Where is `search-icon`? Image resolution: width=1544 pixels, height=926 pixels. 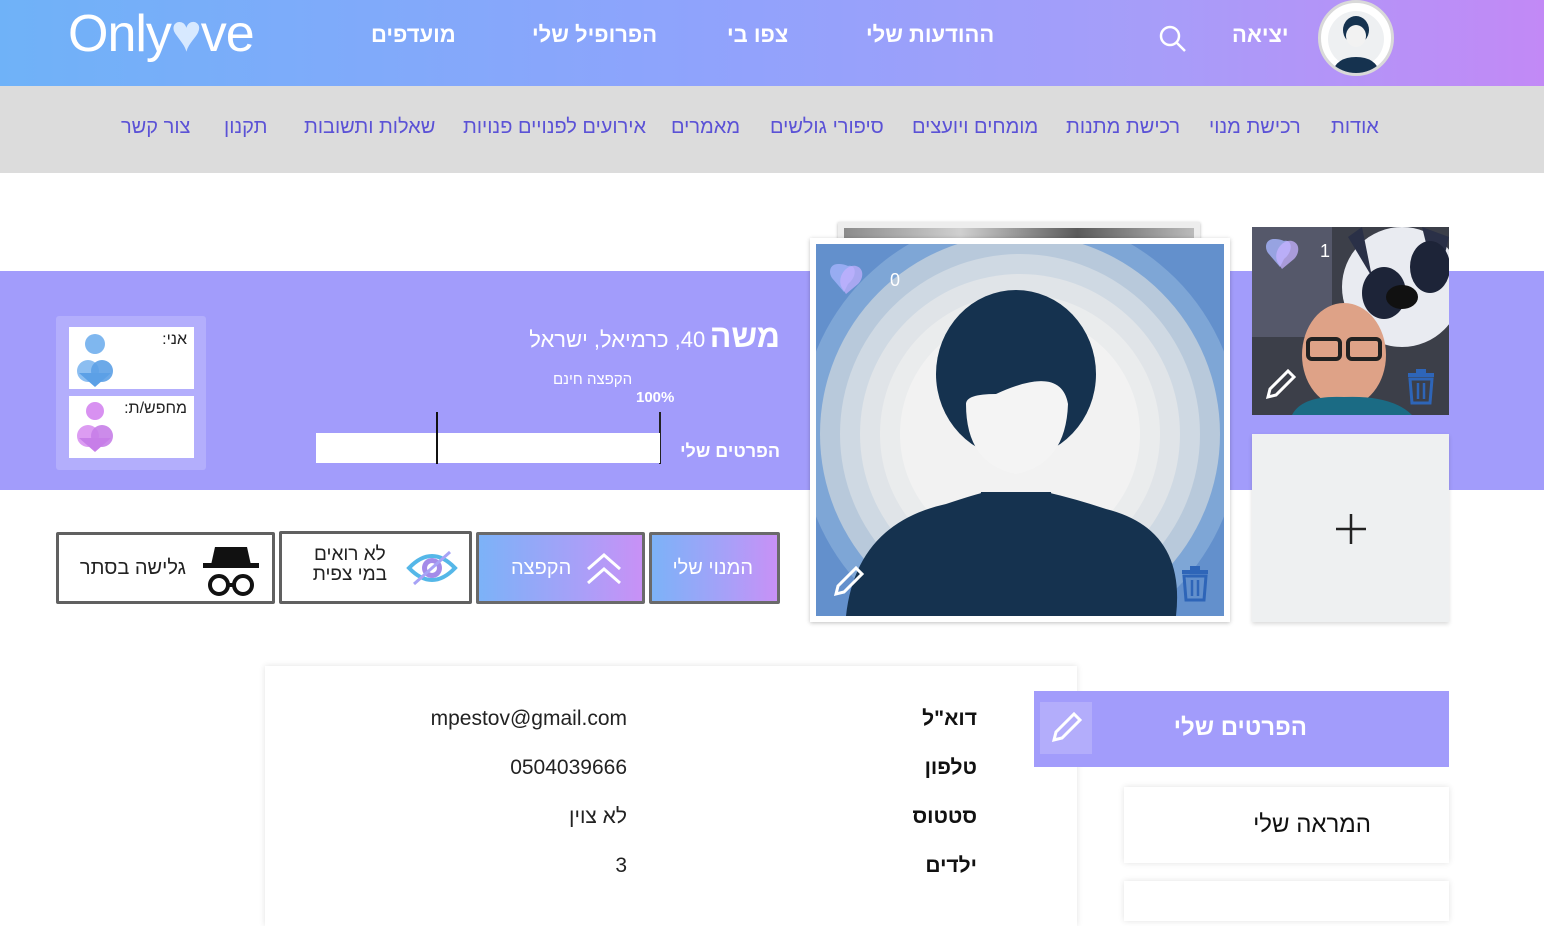 search-icon is located at coordinates (1173, 39).